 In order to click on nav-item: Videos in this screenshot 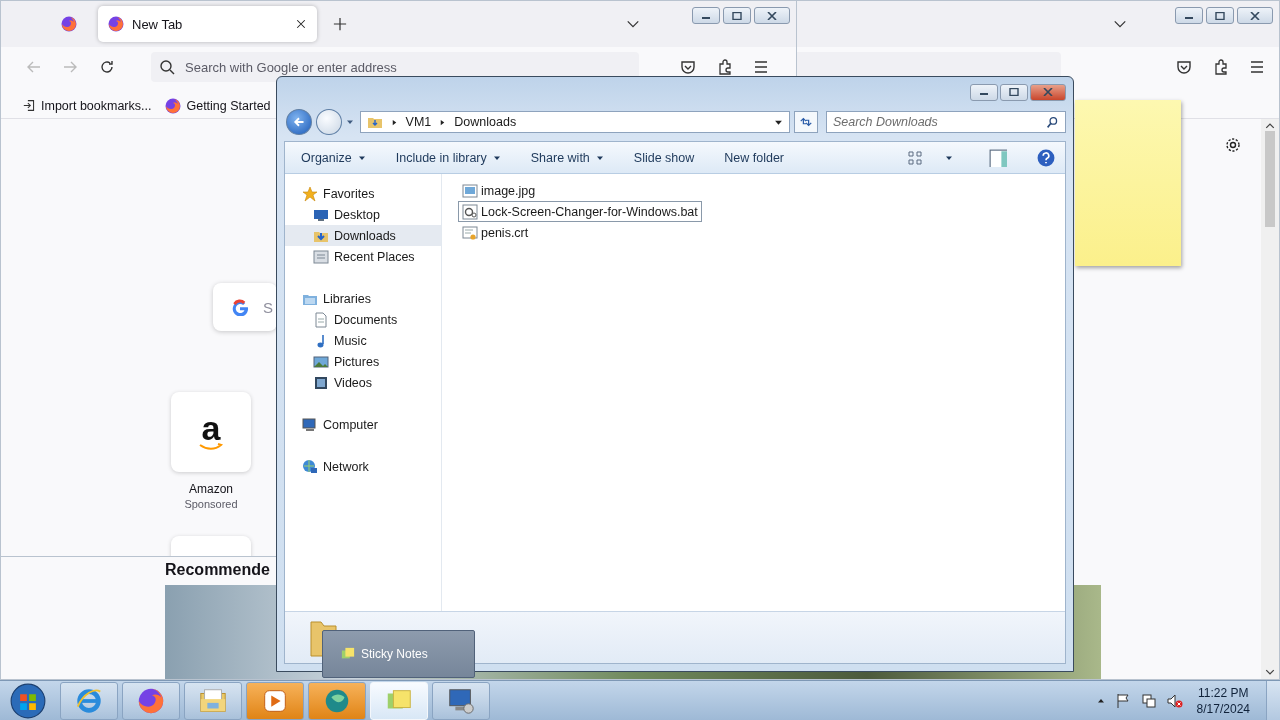, I will do `click(363, 382)`.